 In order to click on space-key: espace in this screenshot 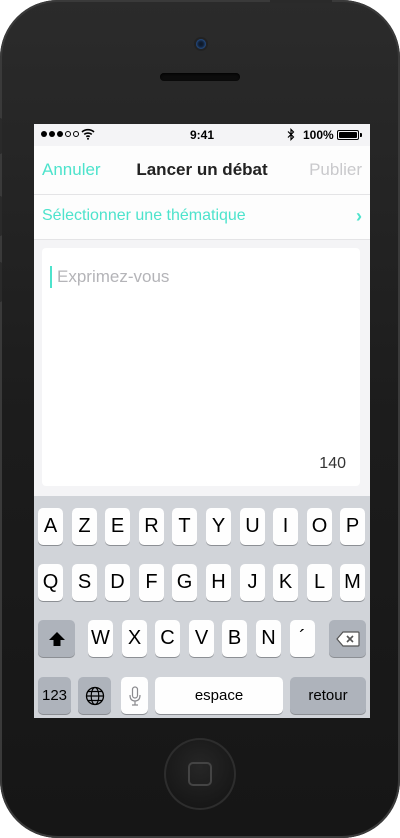, I will do `click(219, 695)`.